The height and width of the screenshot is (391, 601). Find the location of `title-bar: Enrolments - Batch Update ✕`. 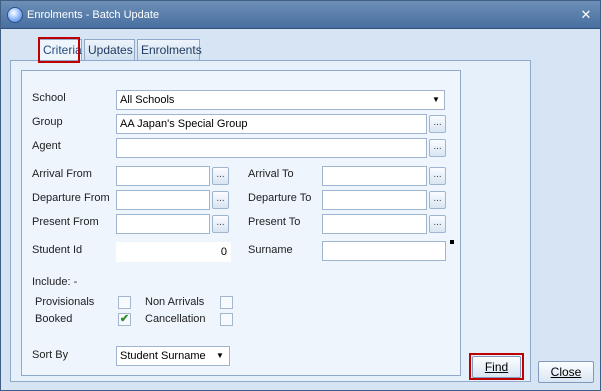

title-bar: Enrolments - Batch Update ✕ is located at coordinates (300, 15).